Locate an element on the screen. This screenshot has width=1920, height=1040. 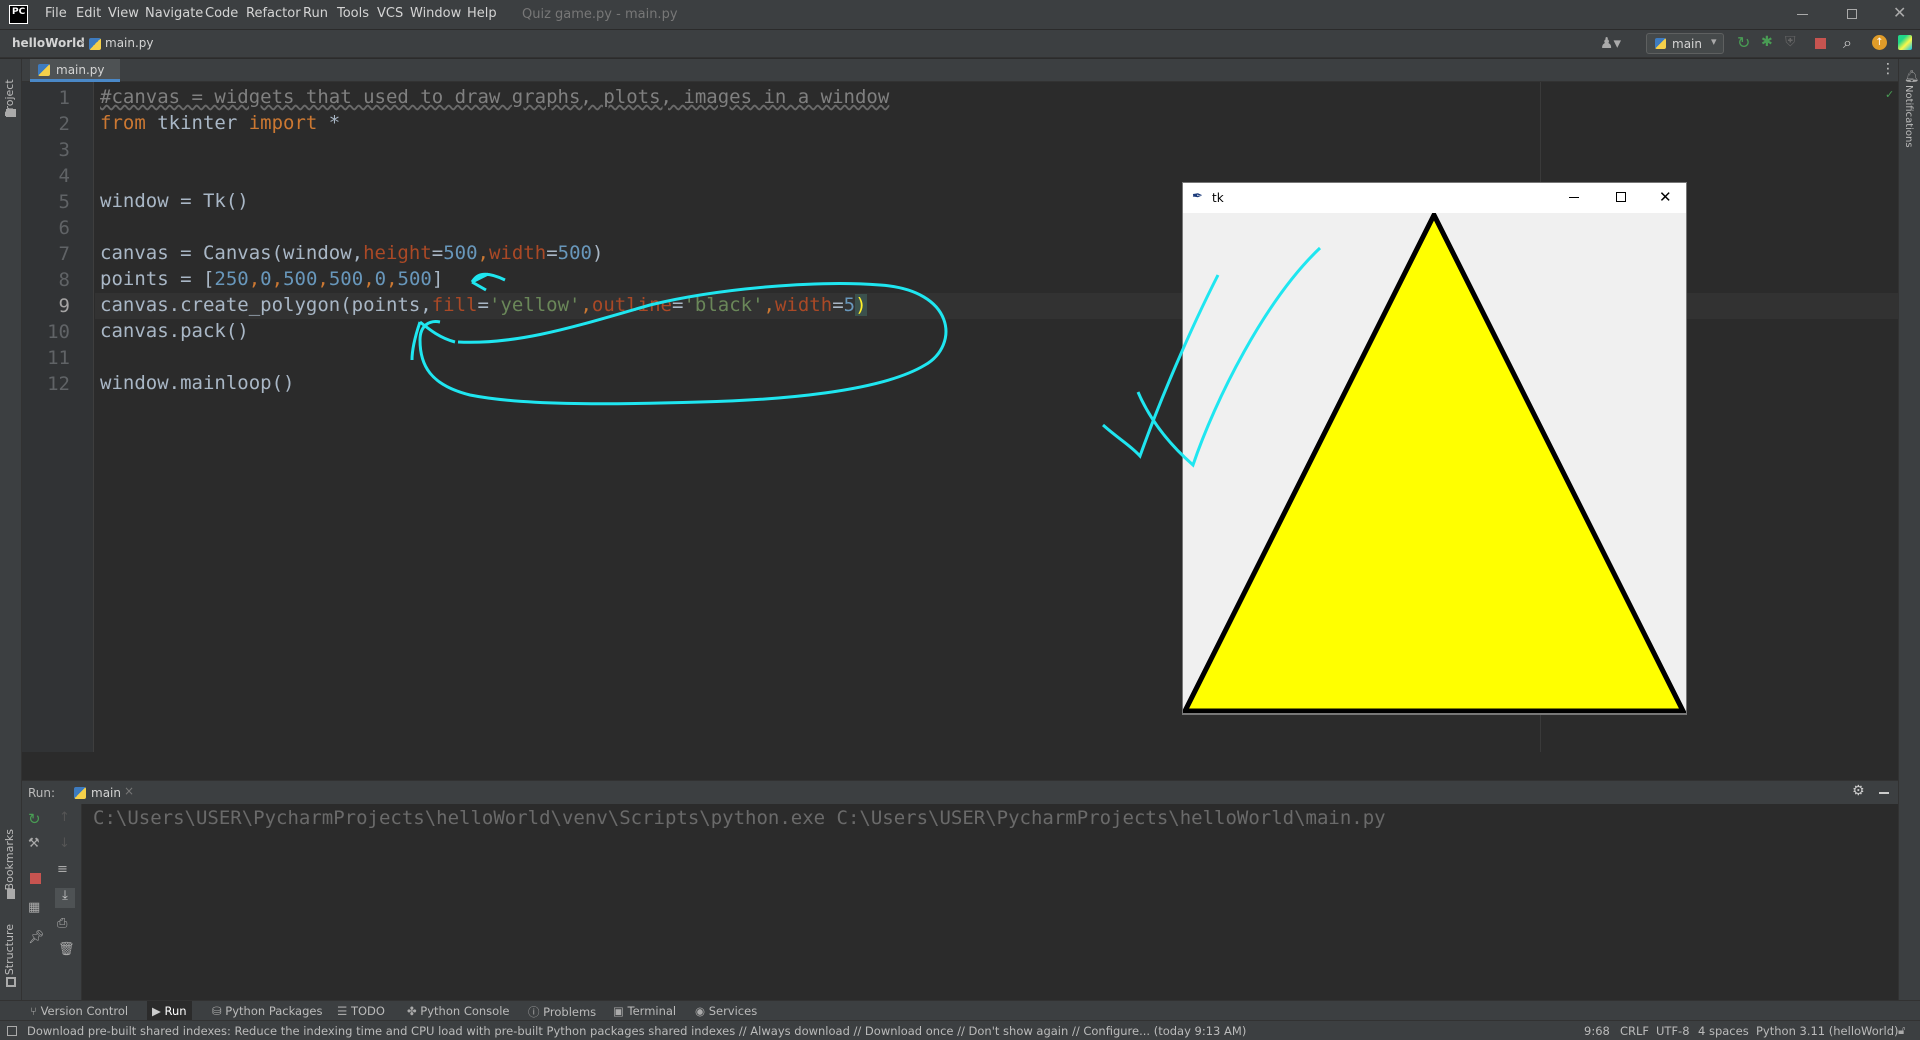
tab-label: Terminal is located at coordinates (652, 1011).